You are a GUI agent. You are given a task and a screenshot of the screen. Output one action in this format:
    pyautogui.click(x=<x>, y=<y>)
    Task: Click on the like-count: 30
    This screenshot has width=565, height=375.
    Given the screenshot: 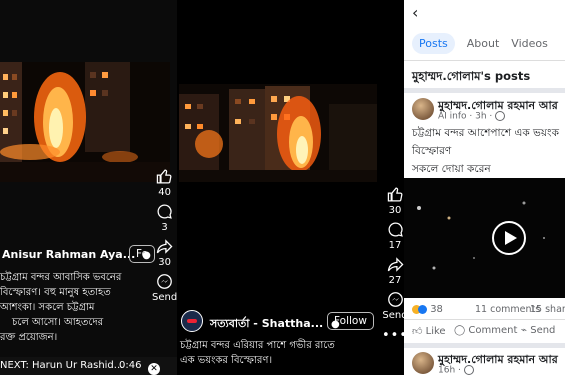 What is the action you would take?
    pyautogui.click(x=395, y=210)
    